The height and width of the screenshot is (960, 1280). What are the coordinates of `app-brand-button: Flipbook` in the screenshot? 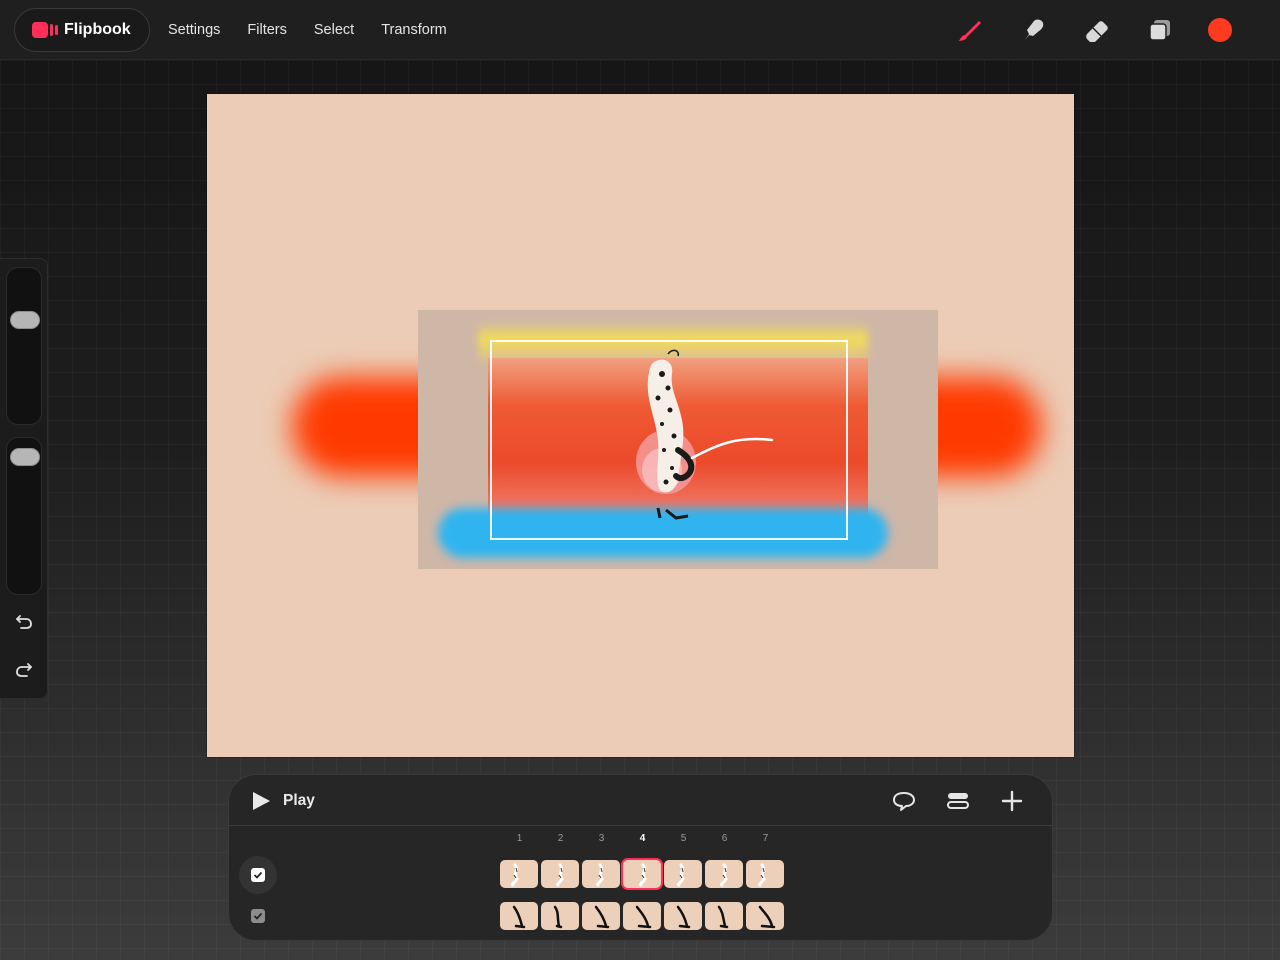 It's located at (82, 30).